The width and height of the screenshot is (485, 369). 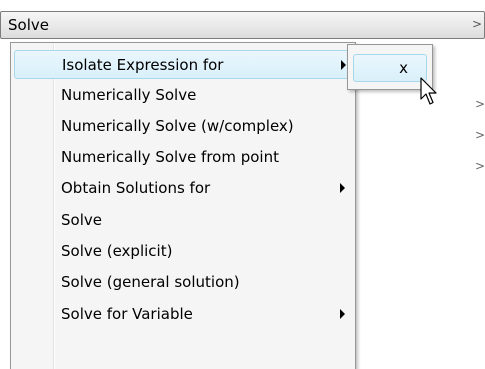 What do you see at coordinates (476, 24) in the screenshot?
I see `submenu-arrow-icon: >` at bounding box center [476, 24].